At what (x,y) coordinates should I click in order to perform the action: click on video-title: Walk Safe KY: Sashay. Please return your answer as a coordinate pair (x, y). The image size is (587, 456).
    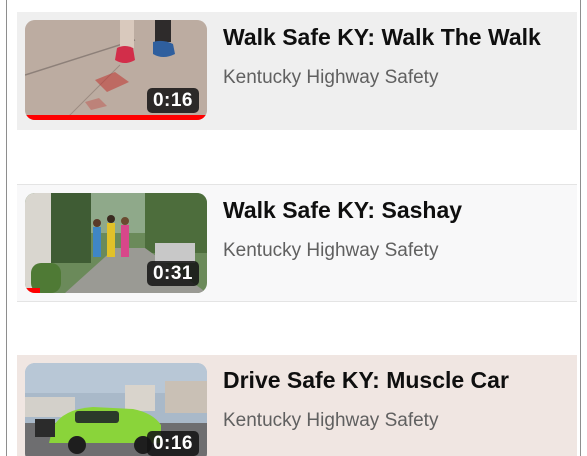
    Looking at the image, I should click on (398, 210).